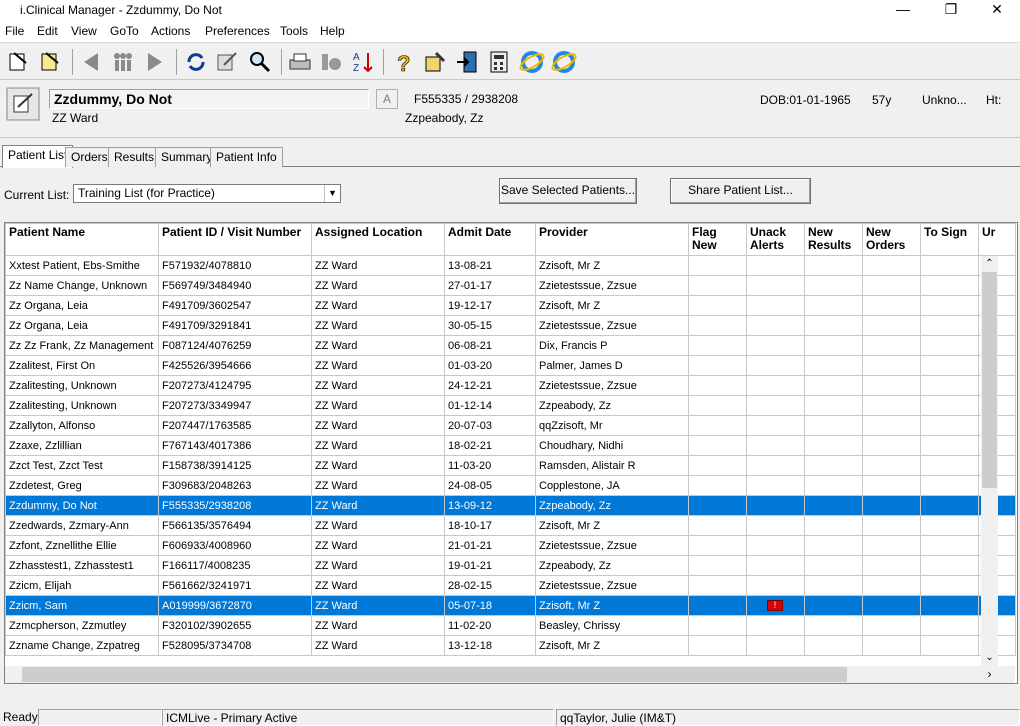 The width and height of the screenshot is (1020, 726). What do you see at coordinates (951, 10) in the screenshot?
I see `restore-icon: ❐` at bounding box center [951, 10].